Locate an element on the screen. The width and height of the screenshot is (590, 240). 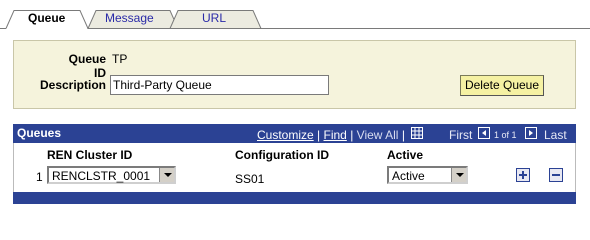
next-arrow-icon is located at coordinates (531, 133).